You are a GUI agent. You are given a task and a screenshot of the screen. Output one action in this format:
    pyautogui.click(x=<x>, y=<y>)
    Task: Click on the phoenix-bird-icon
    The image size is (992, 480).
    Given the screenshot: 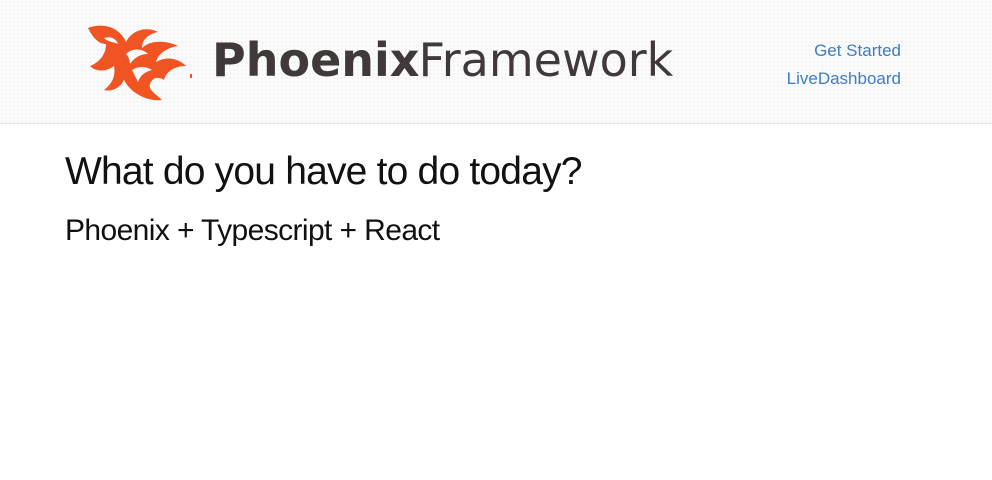 What is the action you would take?
    pyautogui.click(x=140, y=63)
    